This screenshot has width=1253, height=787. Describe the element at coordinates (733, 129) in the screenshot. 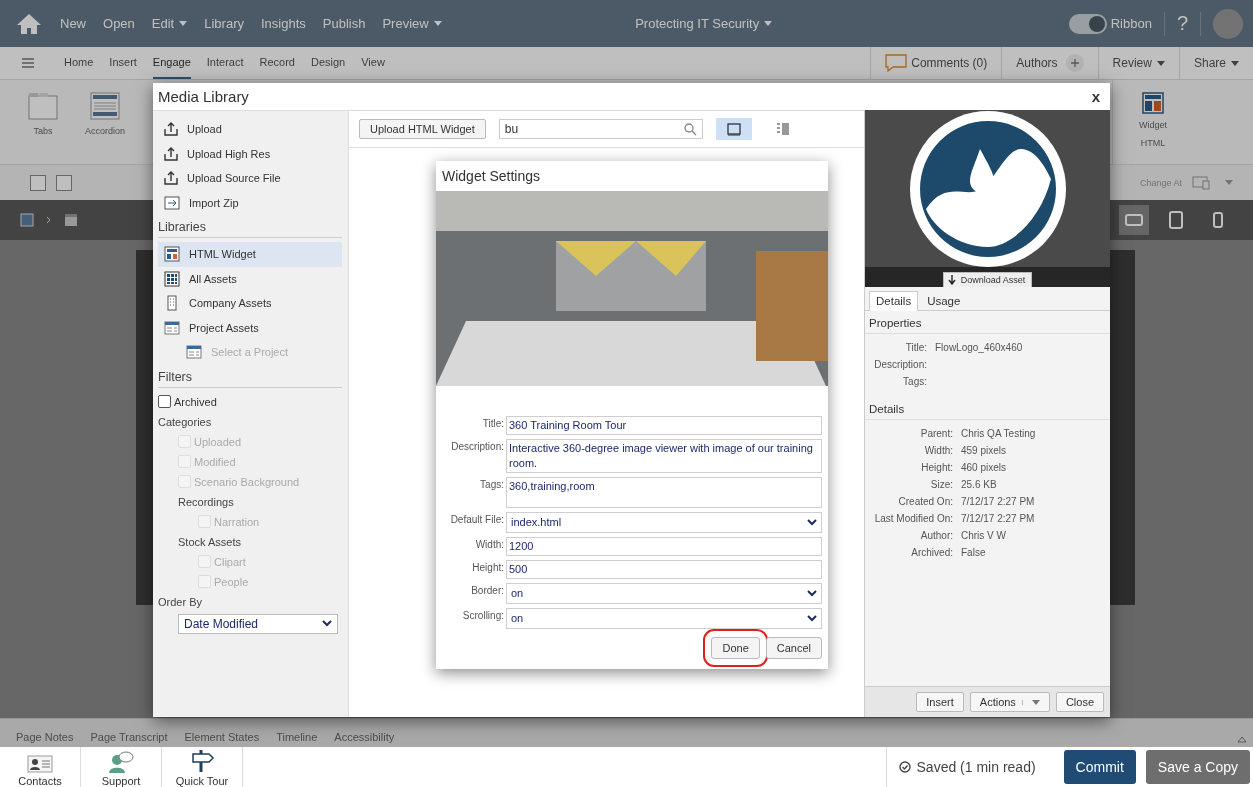

I see `view-toggle` at that location.